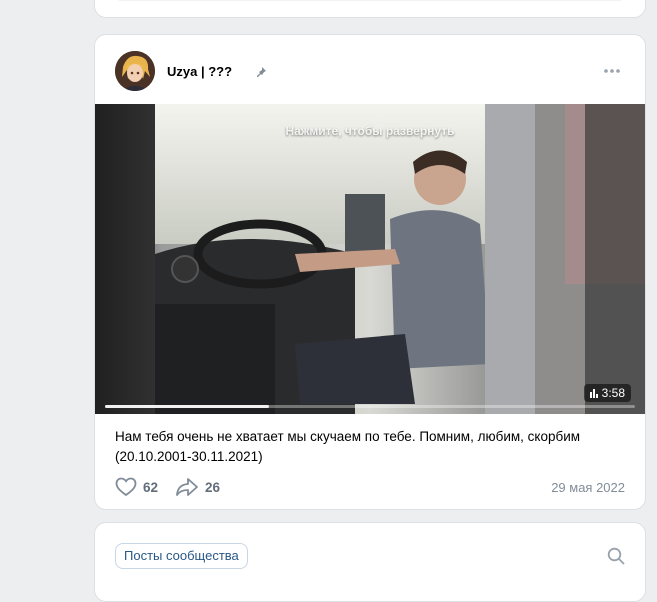  I want to click on video-progress-bar, so click(370, 406).